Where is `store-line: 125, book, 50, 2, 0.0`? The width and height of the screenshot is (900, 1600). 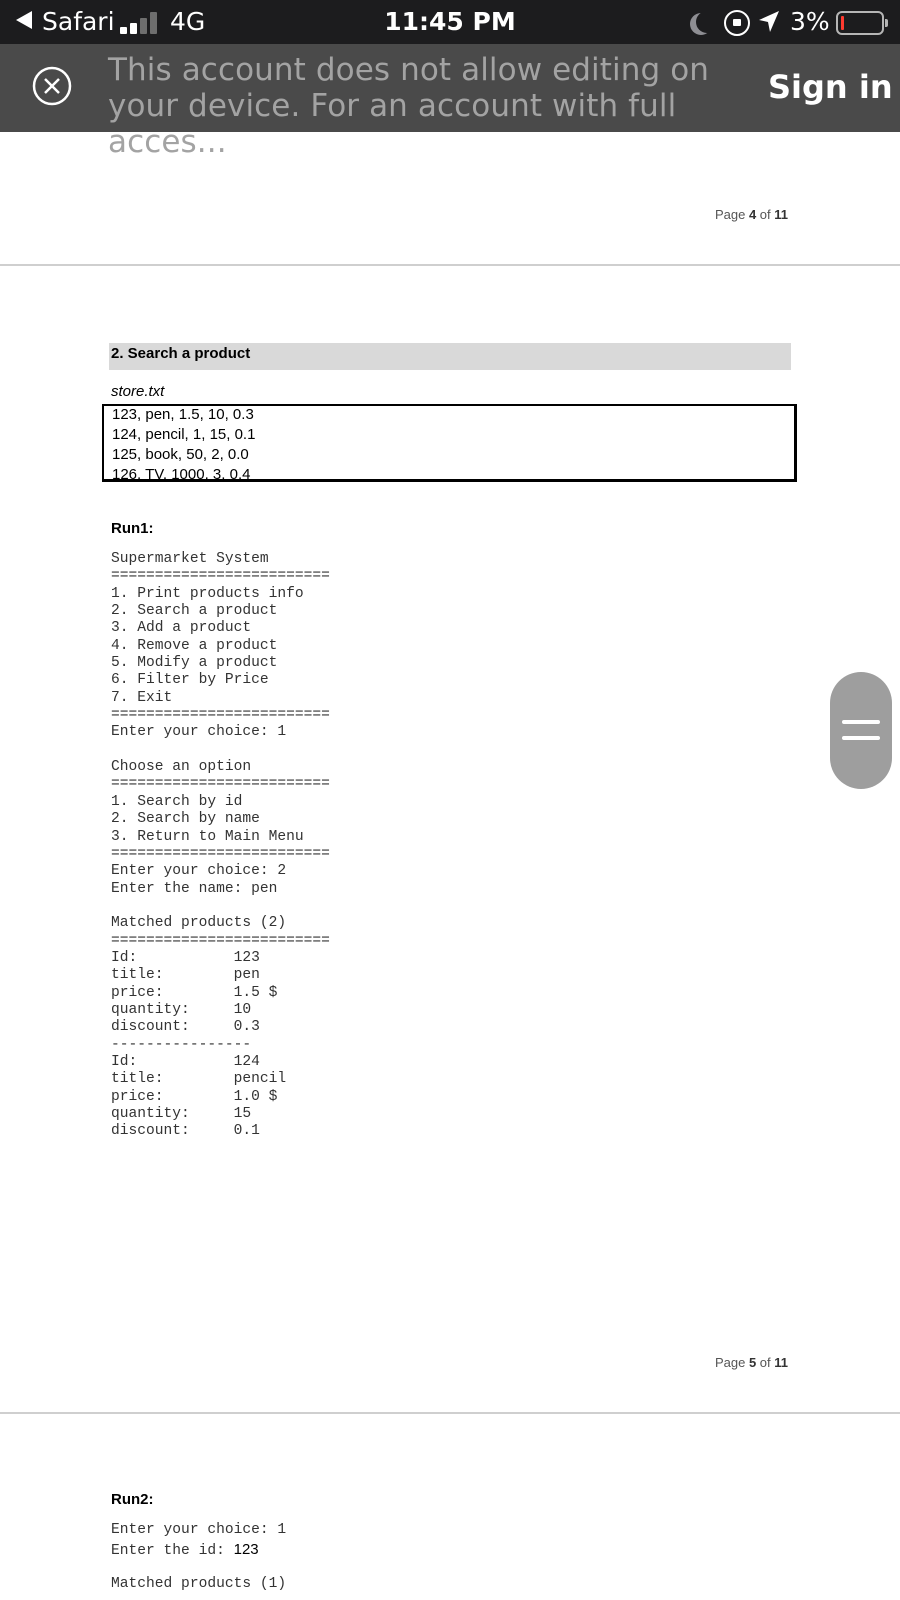
store-line: 125, book, 50, 2, 0.0 is located at coordinates (180, 454).